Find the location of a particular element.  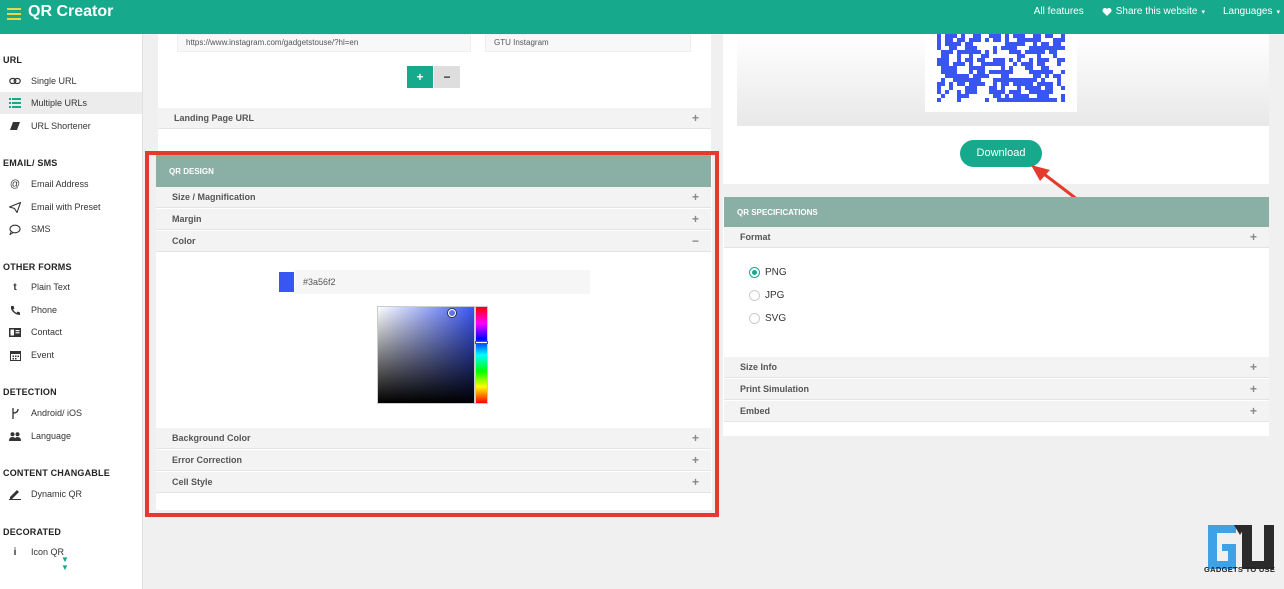

sidebar-item-event: Event is located at coordinates (71, 355).